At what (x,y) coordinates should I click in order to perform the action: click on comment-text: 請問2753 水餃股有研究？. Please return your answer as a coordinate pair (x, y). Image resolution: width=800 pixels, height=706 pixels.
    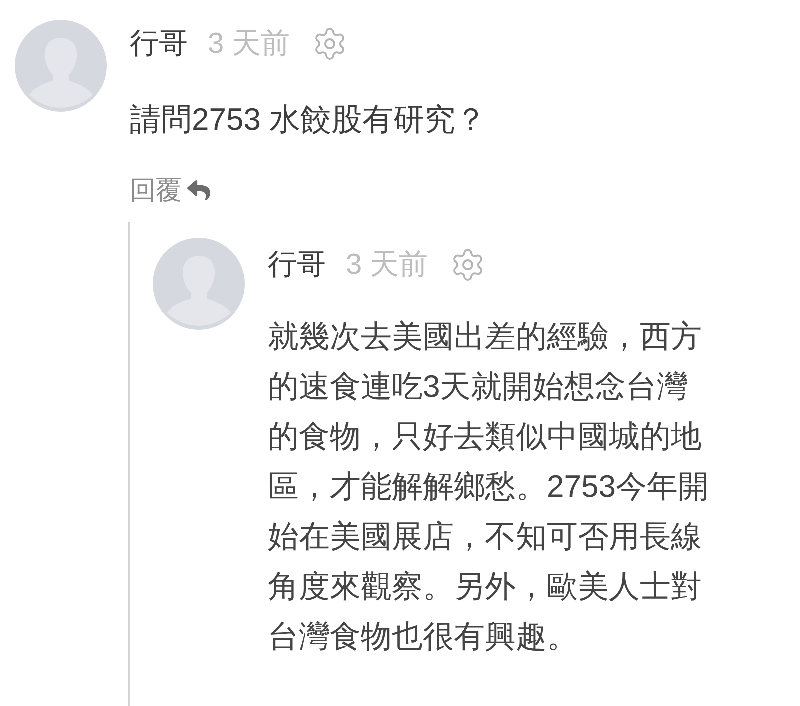
    Looking at the image, I should click on (308, 120).